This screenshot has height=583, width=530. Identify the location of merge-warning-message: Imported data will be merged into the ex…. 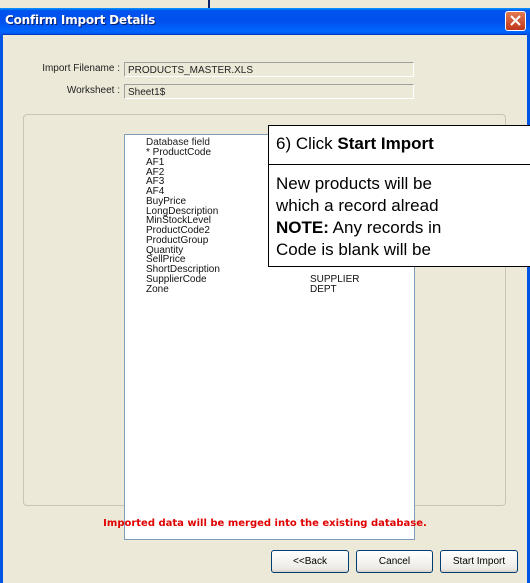
(265, 523).